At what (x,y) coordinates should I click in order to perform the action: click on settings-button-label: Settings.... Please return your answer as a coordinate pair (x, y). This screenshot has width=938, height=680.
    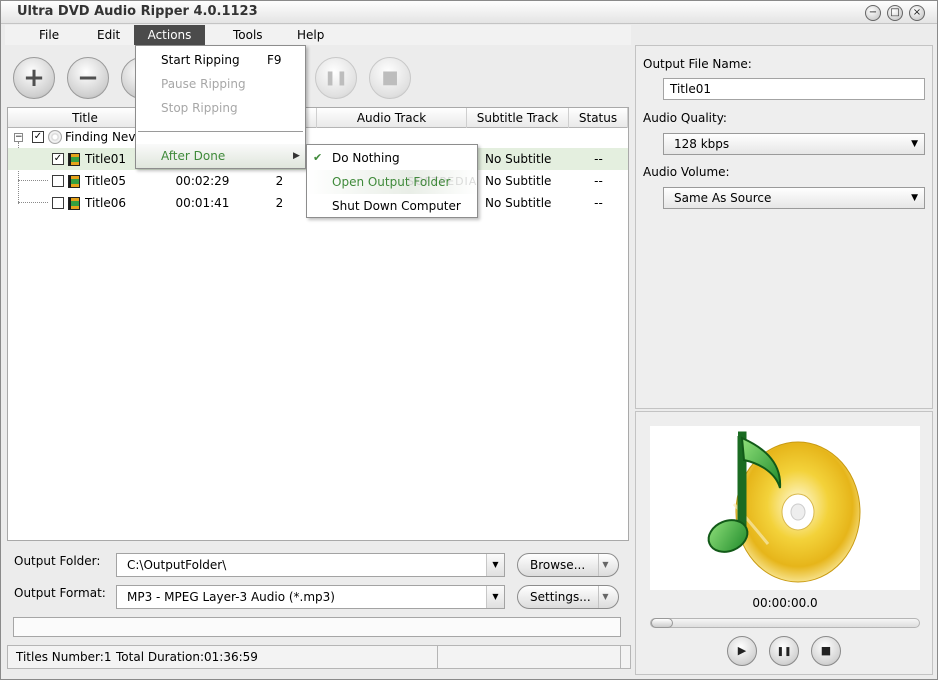
    Looking at the image, I should click on (560, 597).